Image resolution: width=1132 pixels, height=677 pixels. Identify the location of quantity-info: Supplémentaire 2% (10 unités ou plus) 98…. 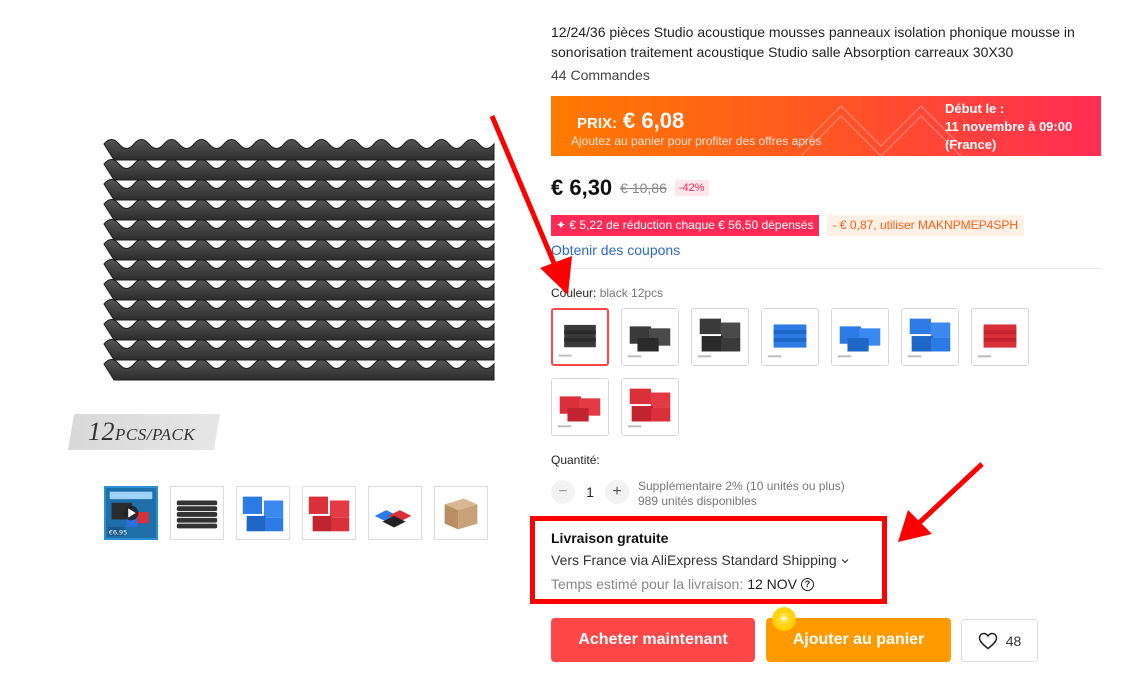
(741, 494).